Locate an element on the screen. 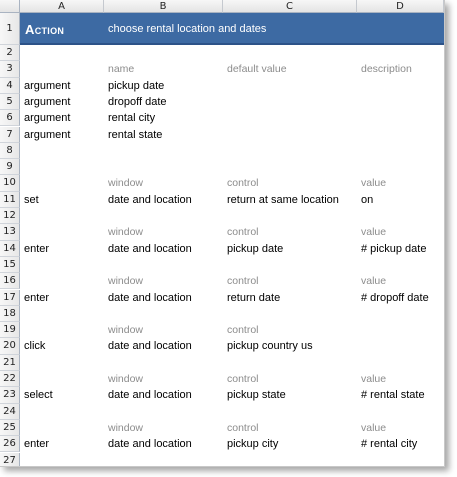  row-header-25: 25 is located at coordinates (10, 428).